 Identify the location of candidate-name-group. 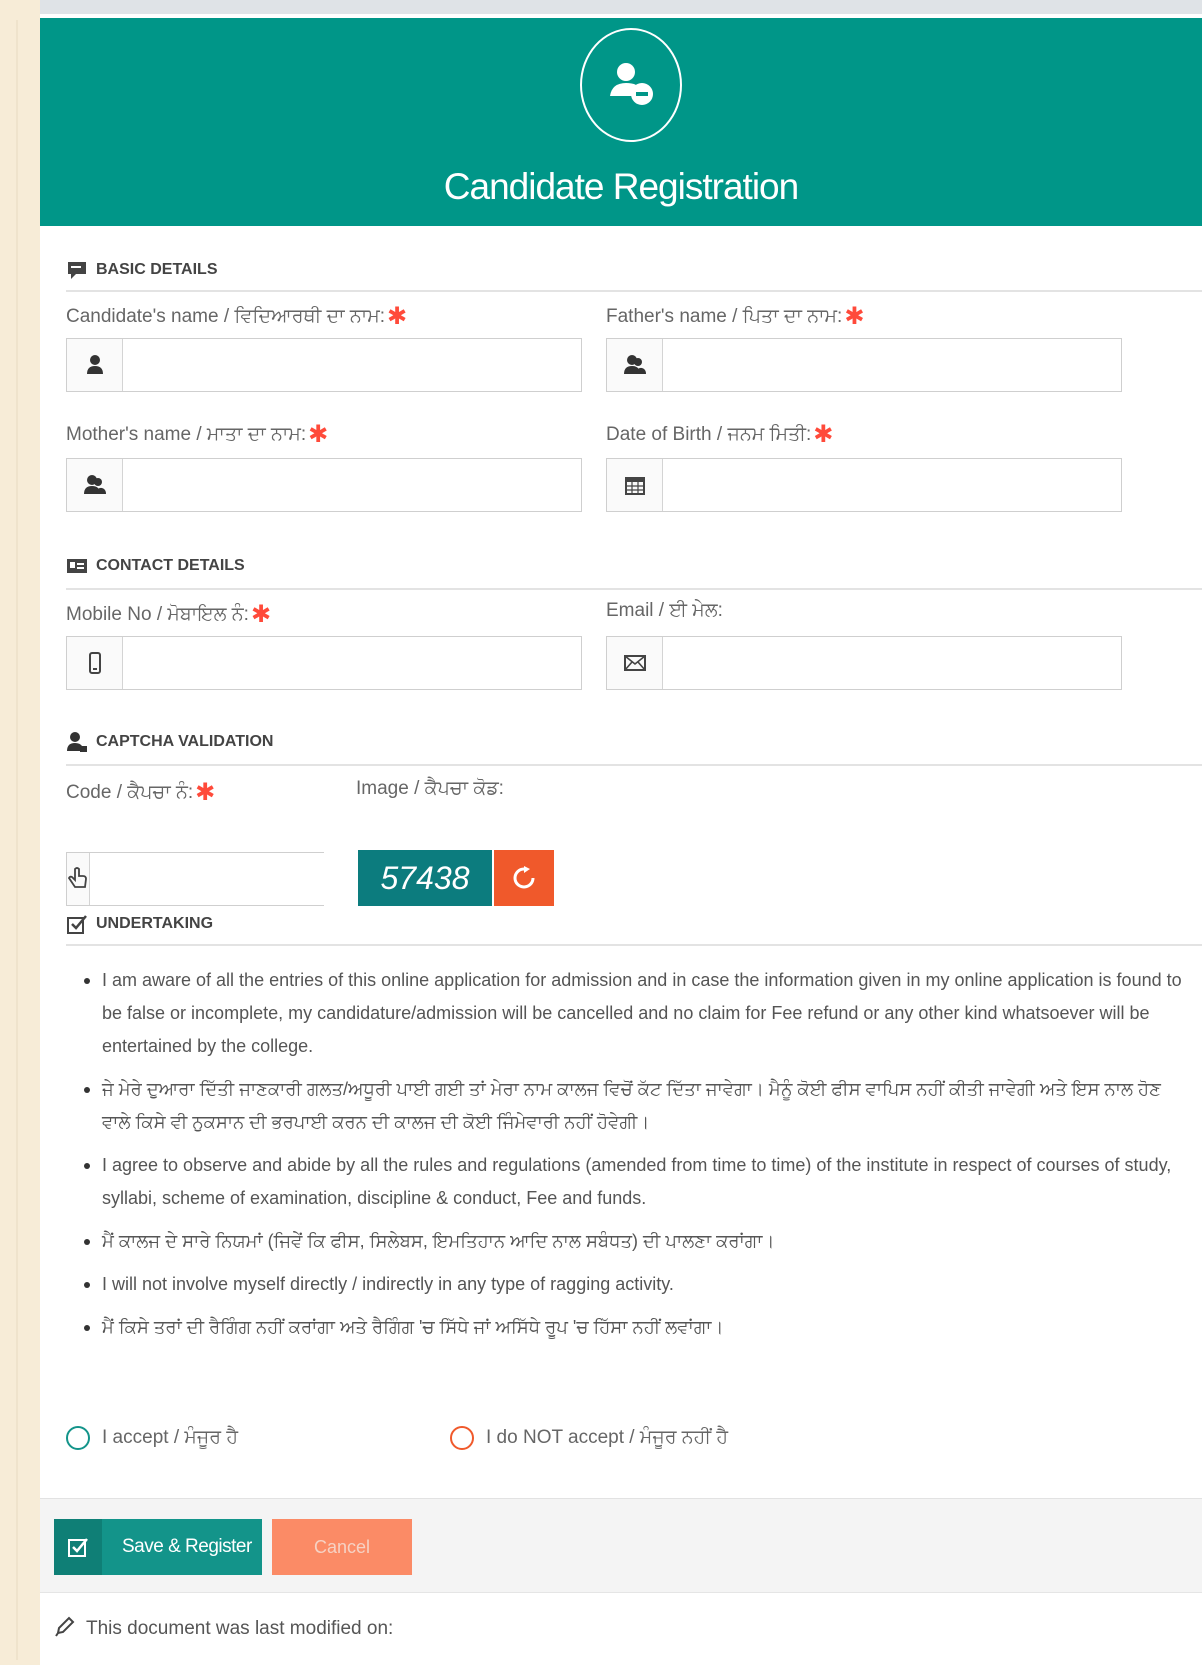
(324, 365).